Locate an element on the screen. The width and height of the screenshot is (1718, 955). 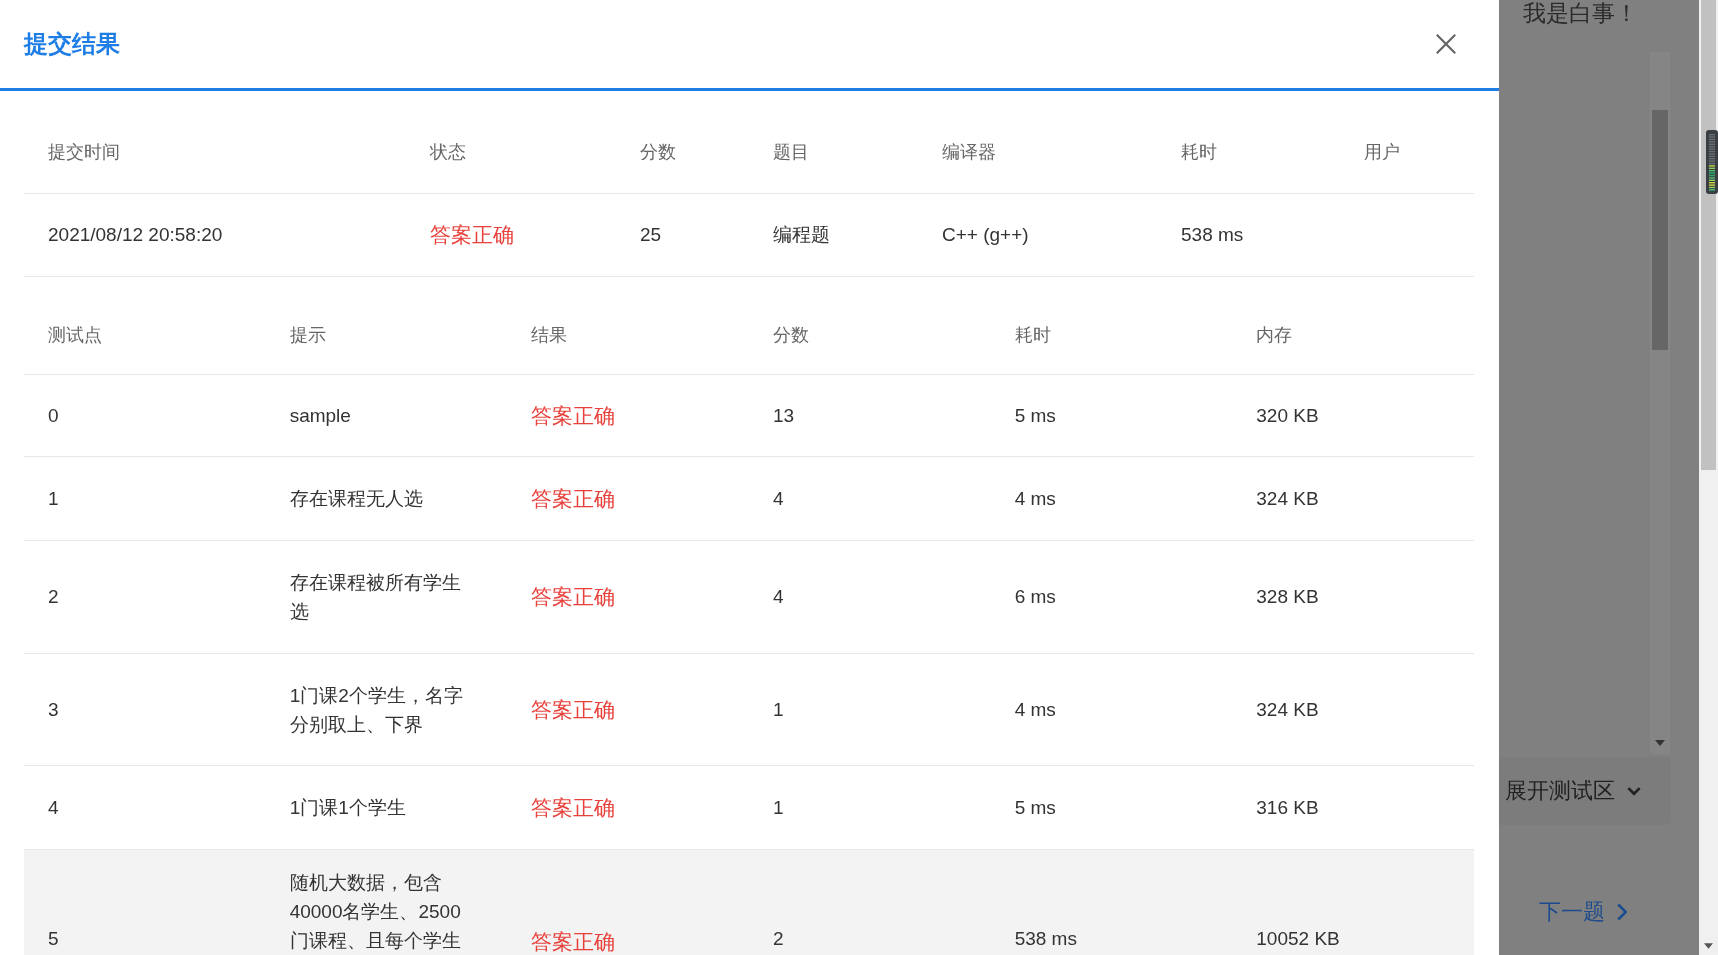
table-cell: 5 is located at coordinates (53, 938).